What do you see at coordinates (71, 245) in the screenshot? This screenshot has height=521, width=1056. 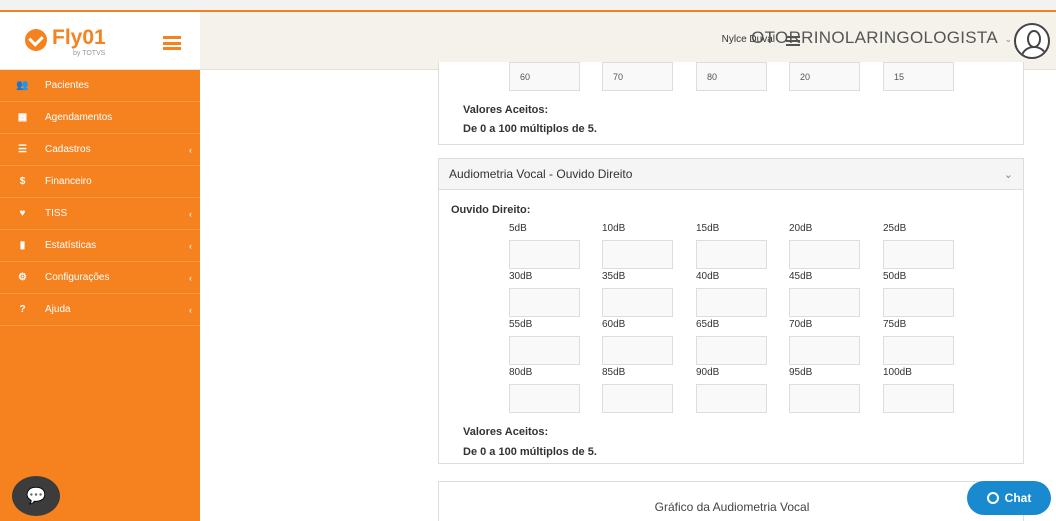 I see `sidebar-item-label: Estatísticas` at bounding box center [71, 245].